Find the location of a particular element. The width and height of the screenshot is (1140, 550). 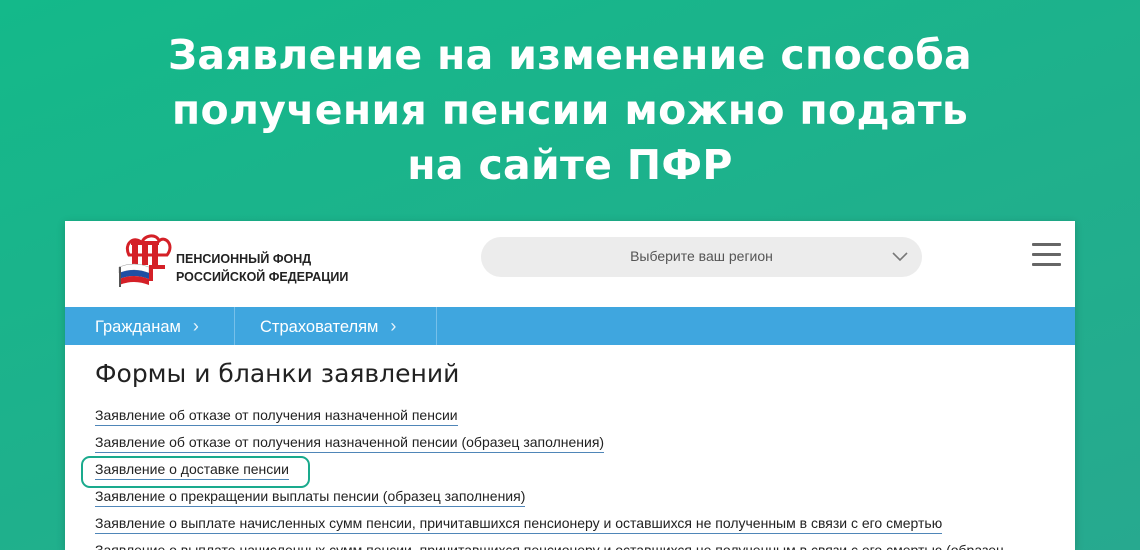

nav-item-label: Страхователям is located at coordinates (319, 327).